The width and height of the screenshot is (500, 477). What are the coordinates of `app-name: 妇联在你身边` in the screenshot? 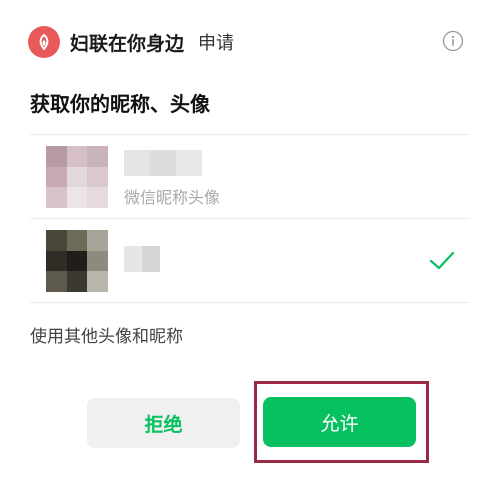 It's located at (127, 43).